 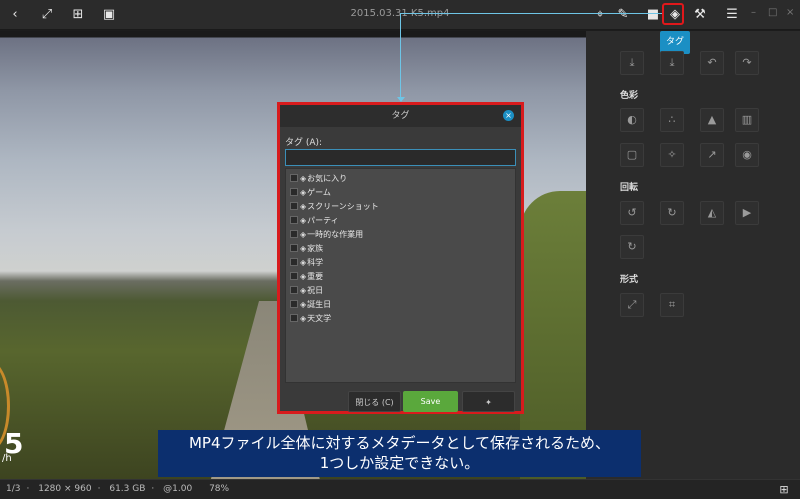 What do you see at coordinates (327, 178) in the screenshot?
I see `tag-item-label: お気に入り` at bounding box center [327, 178].